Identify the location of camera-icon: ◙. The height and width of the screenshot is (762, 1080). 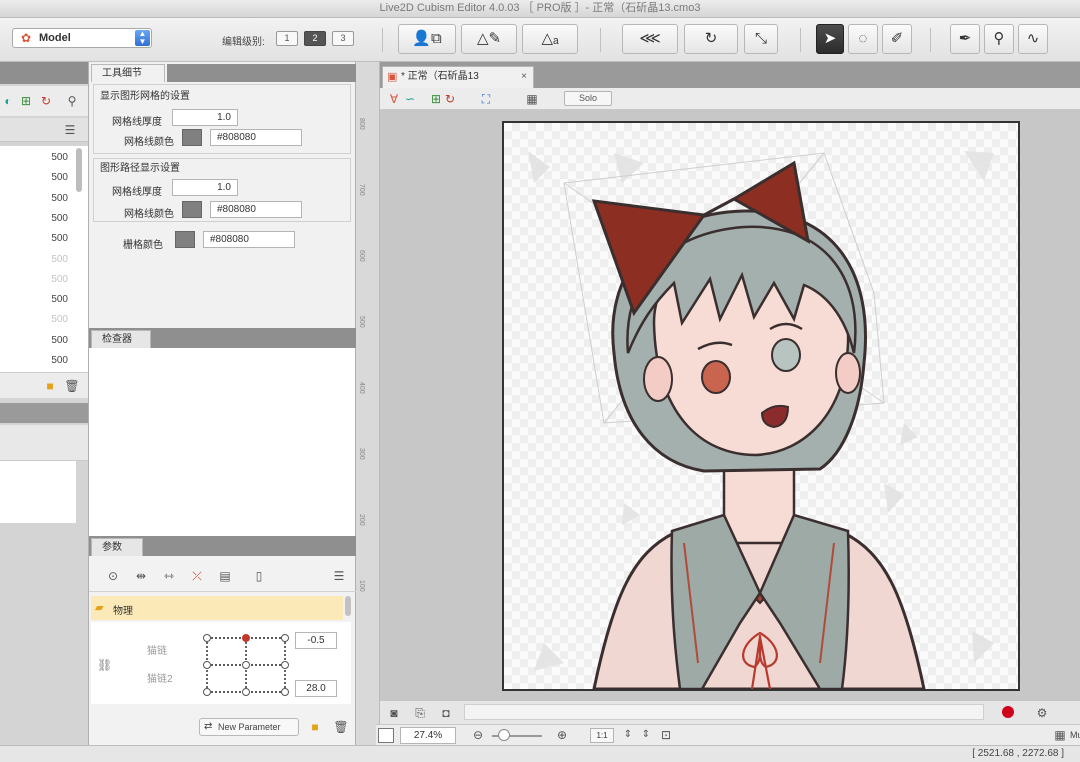
(394, 713).